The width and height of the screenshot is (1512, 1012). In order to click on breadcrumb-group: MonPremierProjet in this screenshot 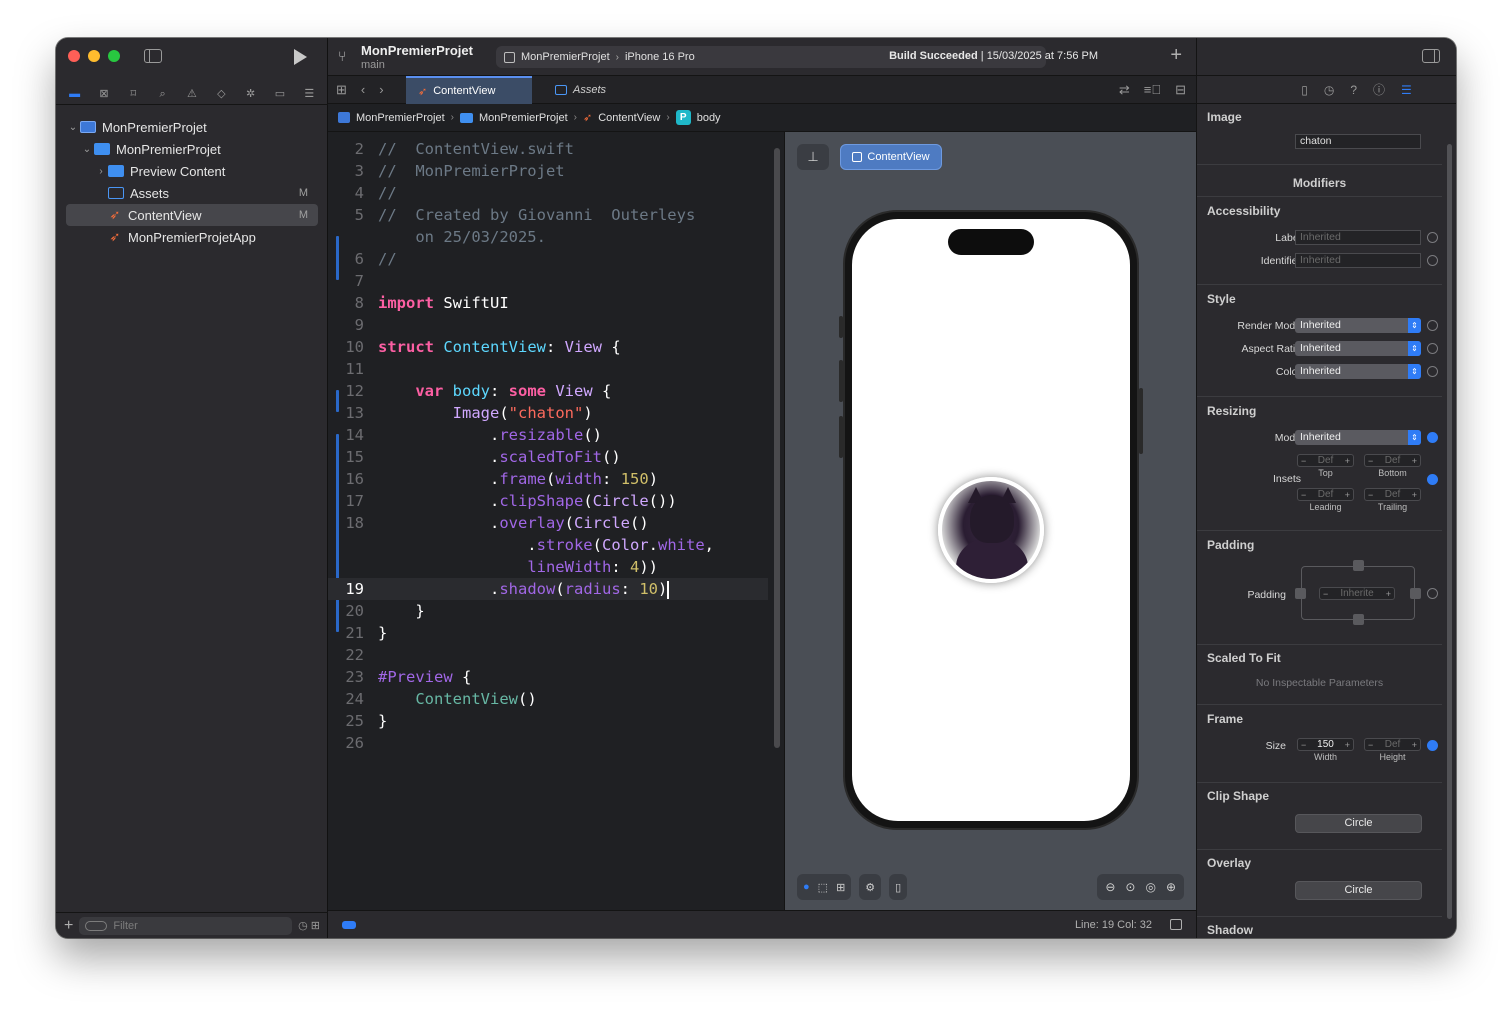, I will do `click(523, 118)`.